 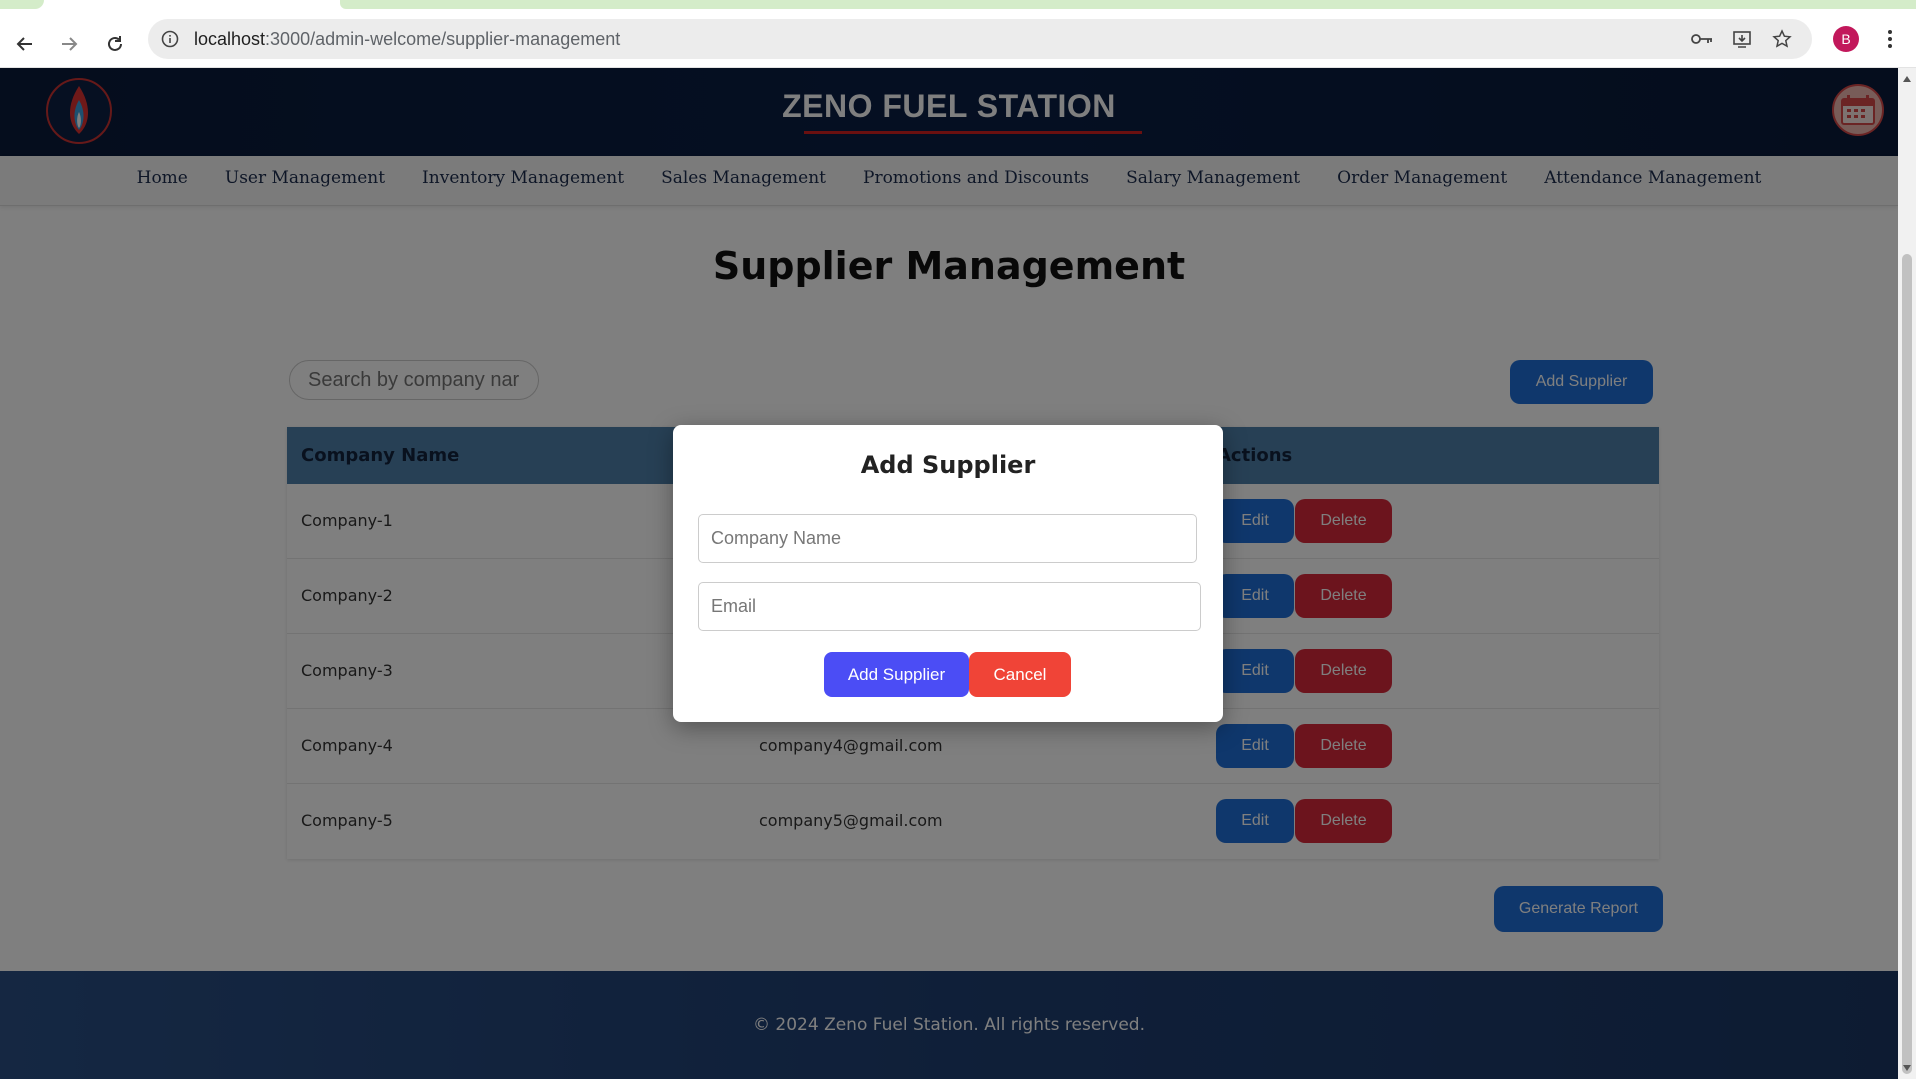 What do you see at coordinates (1742, 39) in the screenshot?
I see `install-app-icon` at bounding box center [1742, 39].